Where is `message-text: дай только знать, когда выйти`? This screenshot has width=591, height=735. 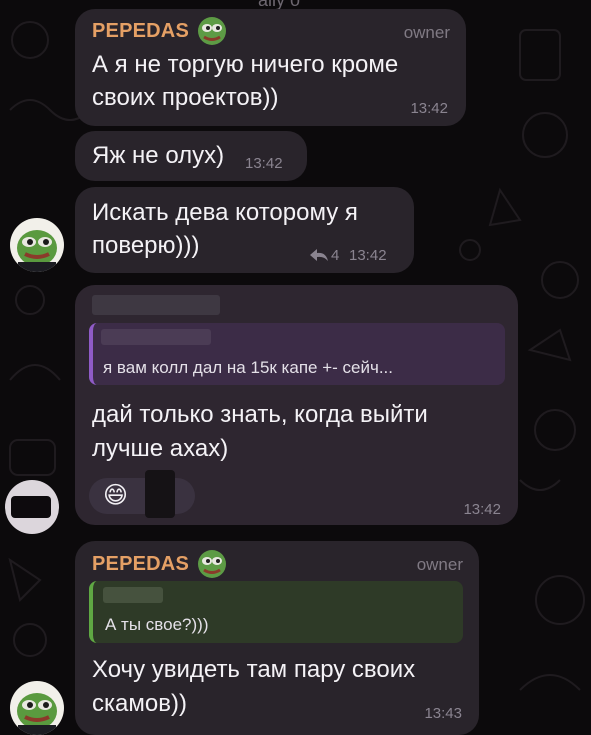
message-text: дай только знать, когда выйти is located at coordinates (260, 414).